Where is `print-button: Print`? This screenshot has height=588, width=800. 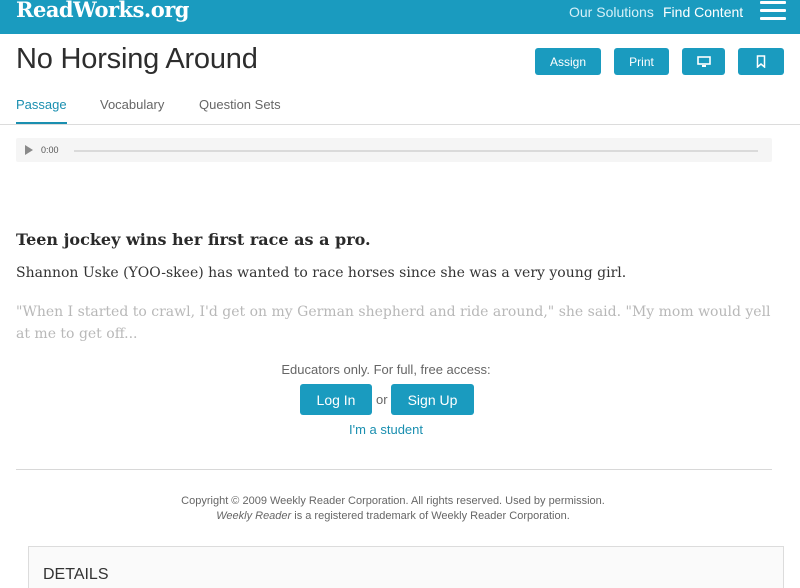 print-button: Print is located at coordinates (641, 61).